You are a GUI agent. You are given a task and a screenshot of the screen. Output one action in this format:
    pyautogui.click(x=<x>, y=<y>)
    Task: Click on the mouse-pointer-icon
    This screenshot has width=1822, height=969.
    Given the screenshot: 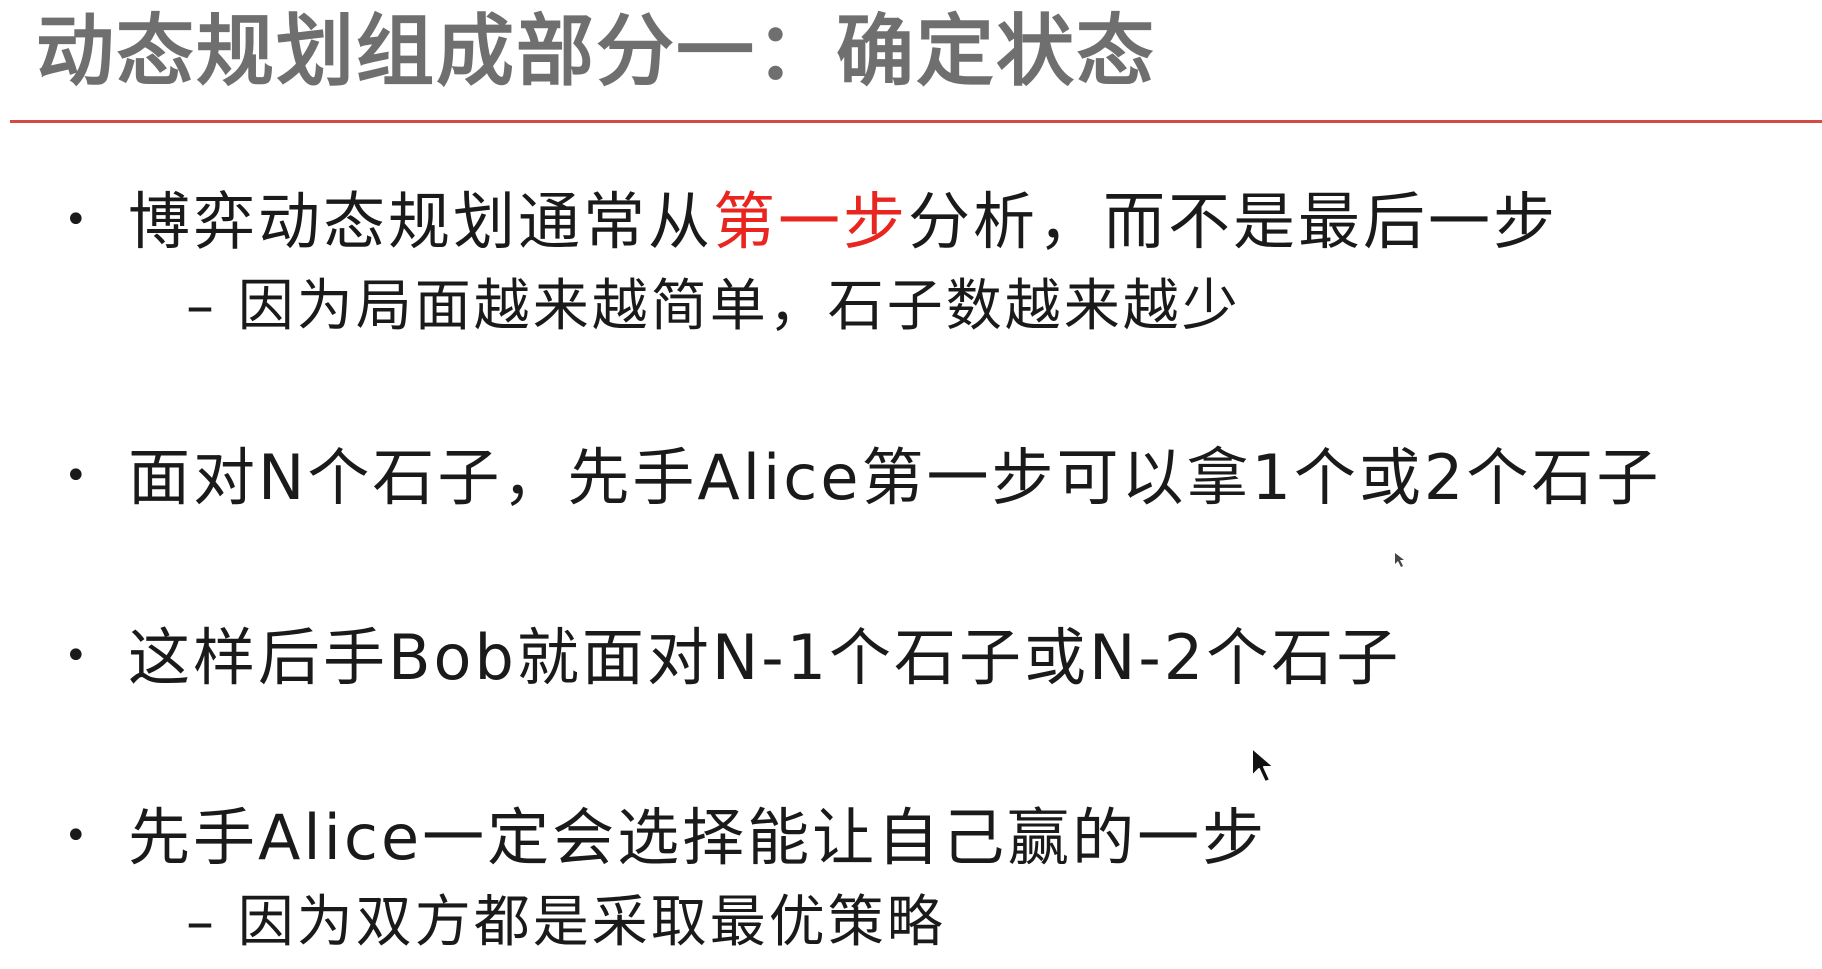 What is the action you would take?
    pyautogui.click(x=1263, y=765)
    